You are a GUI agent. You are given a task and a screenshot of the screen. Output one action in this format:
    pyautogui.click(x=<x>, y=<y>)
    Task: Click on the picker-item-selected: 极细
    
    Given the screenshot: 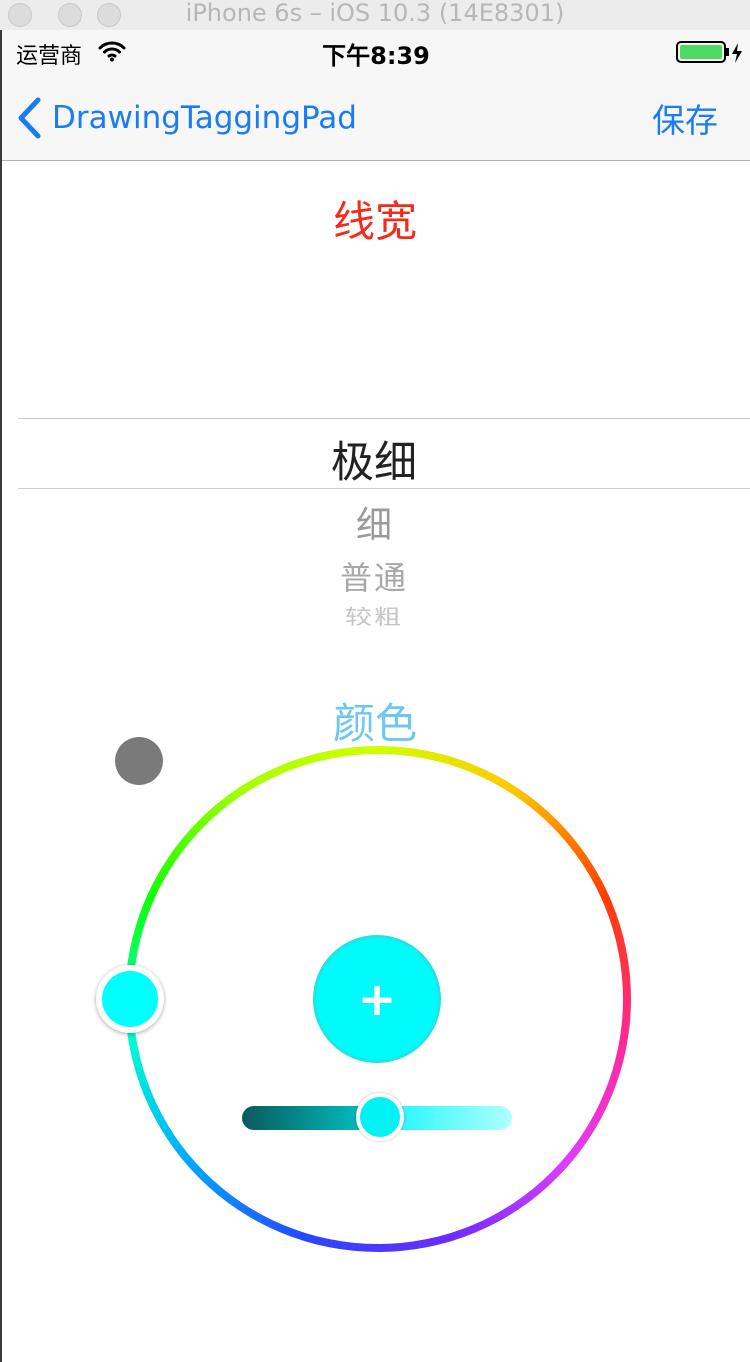 What is the action you would take?
    pyautogui.click(x=379, y=459)
    